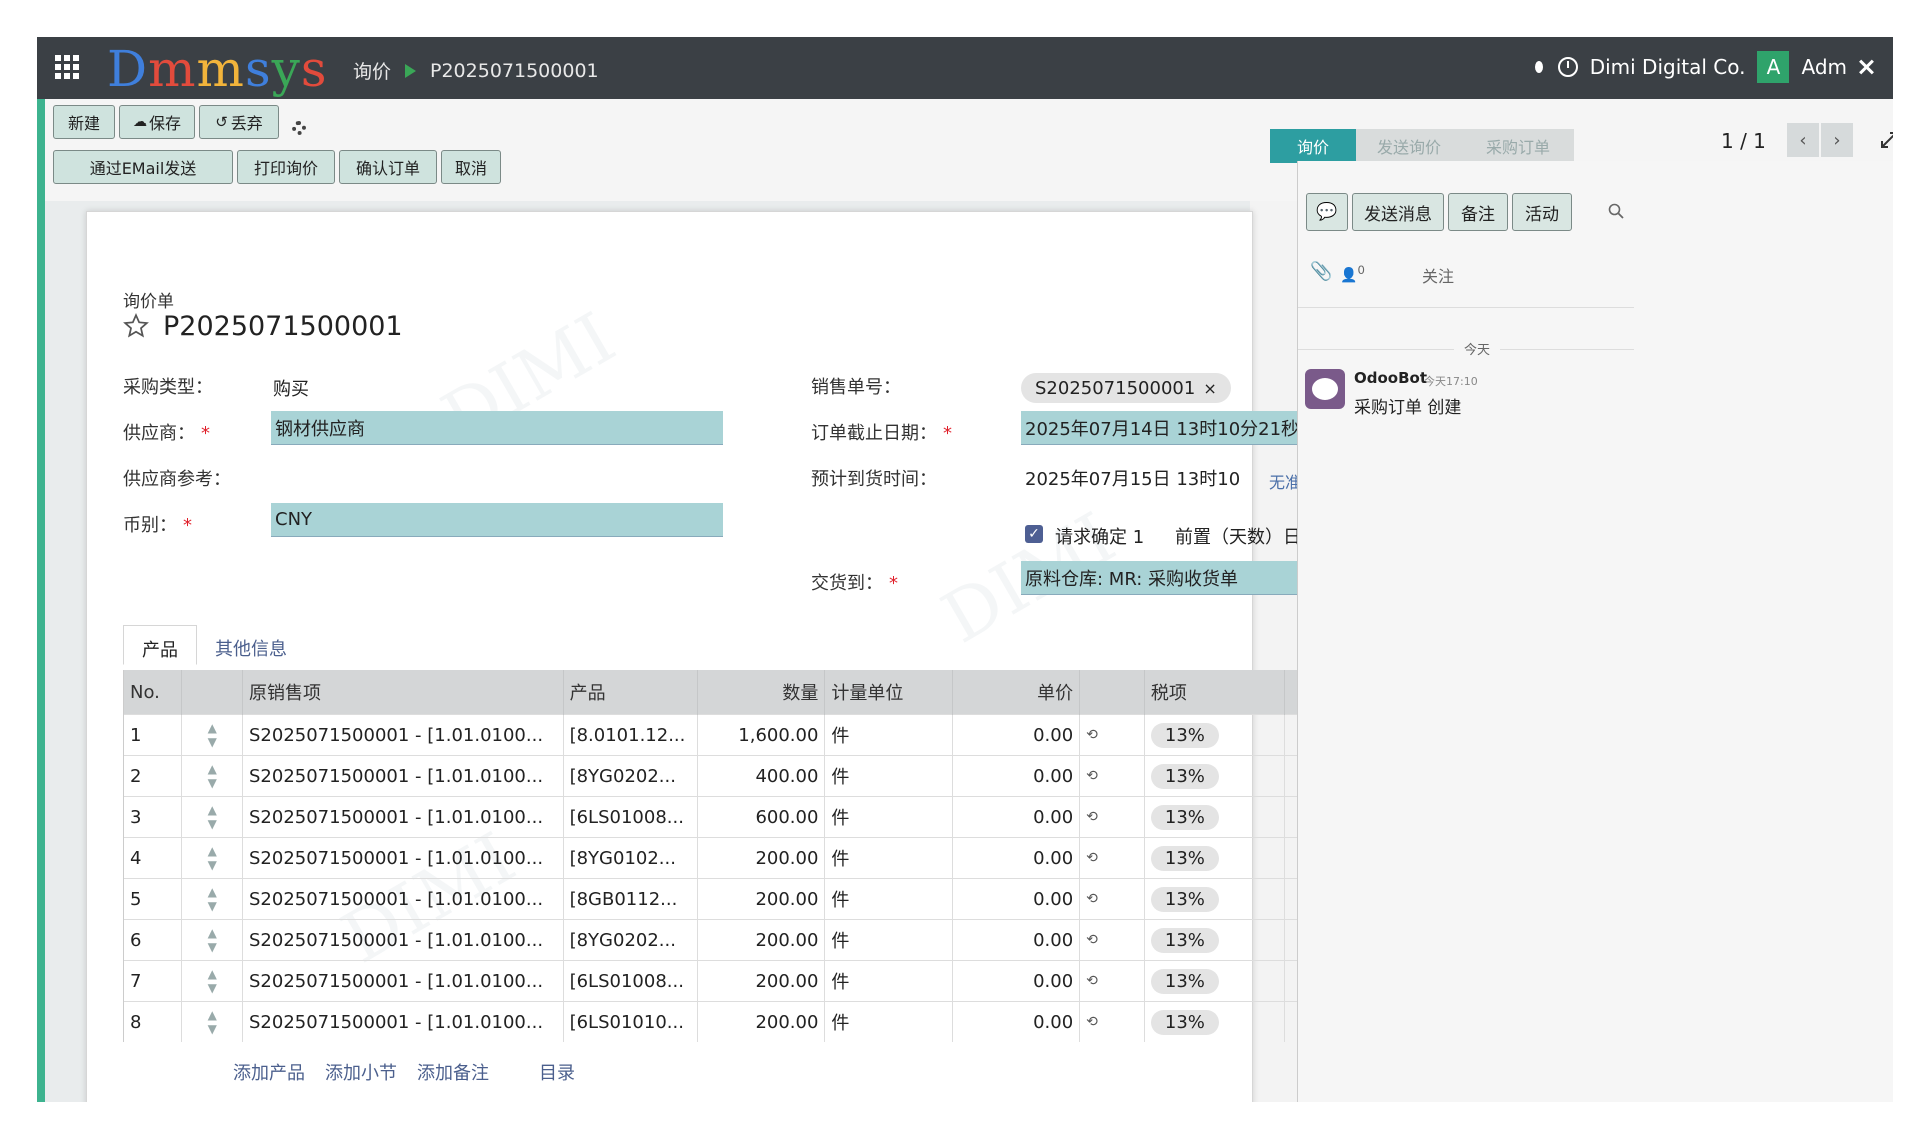  What do you see at coordinates (1542, 212) in the screenshot?
I see `activity-button: 活动` at bounding box center [1542, 212].